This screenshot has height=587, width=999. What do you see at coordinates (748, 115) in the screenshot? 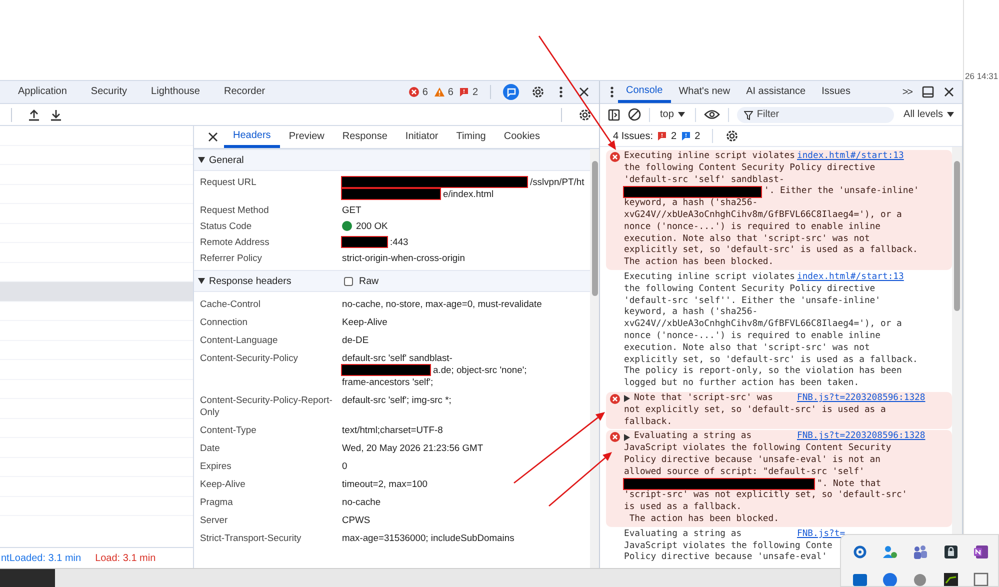
I see `filter-icon` at bounding box center [748, 115].